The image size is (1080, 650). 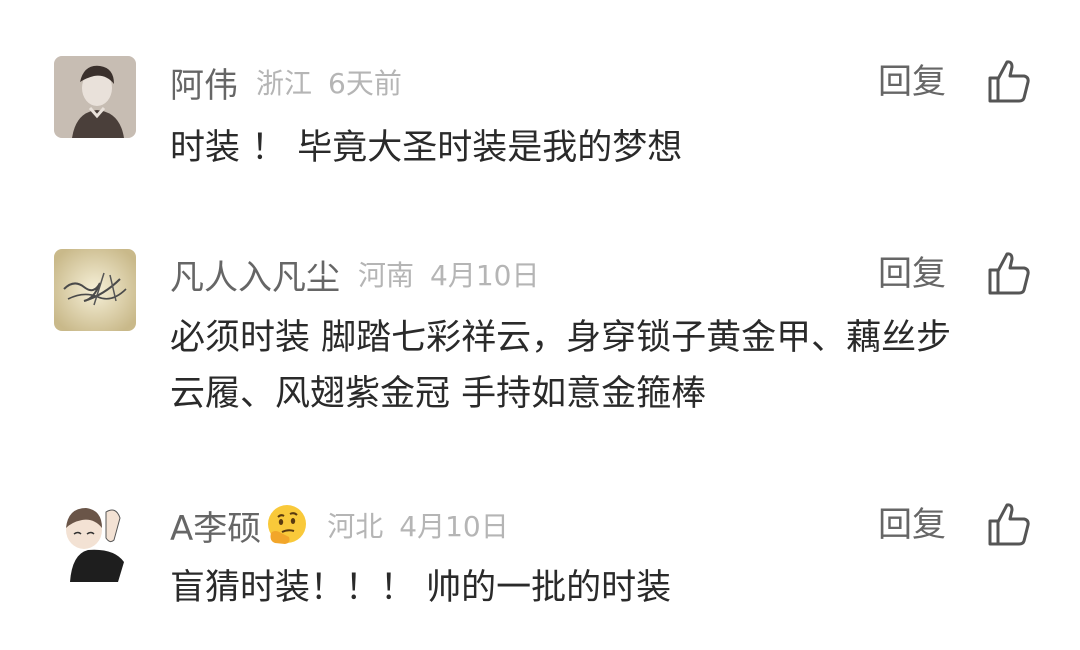 I want to click on user-location: 河南, so click(x=386, y=275).